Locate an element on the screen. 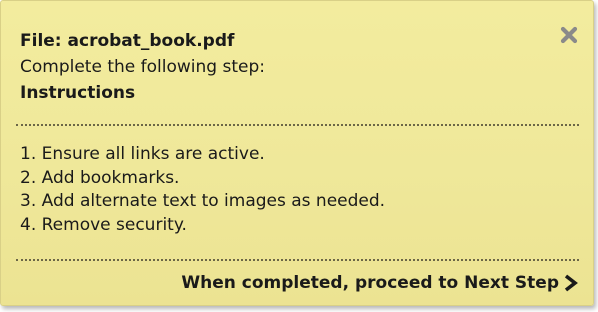 The image size is (598, 312). divider-top is located at coordinates (297, 125).